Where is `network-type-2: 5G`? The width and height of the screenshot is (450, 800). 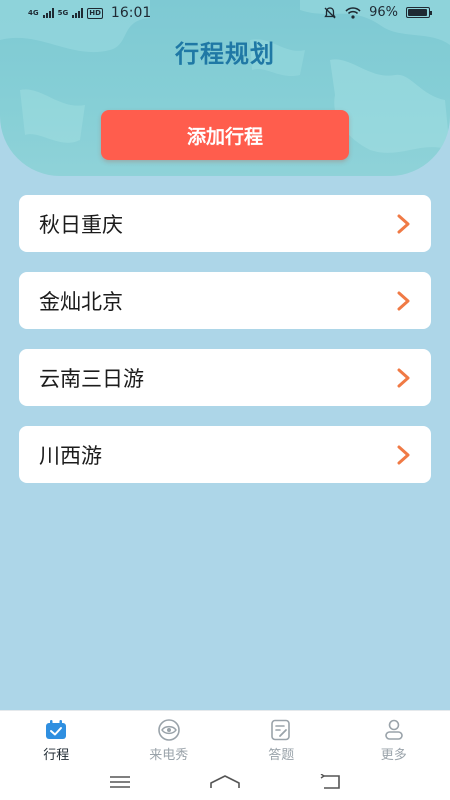
network-type-2: 5G is located at coordinates (63, 12).